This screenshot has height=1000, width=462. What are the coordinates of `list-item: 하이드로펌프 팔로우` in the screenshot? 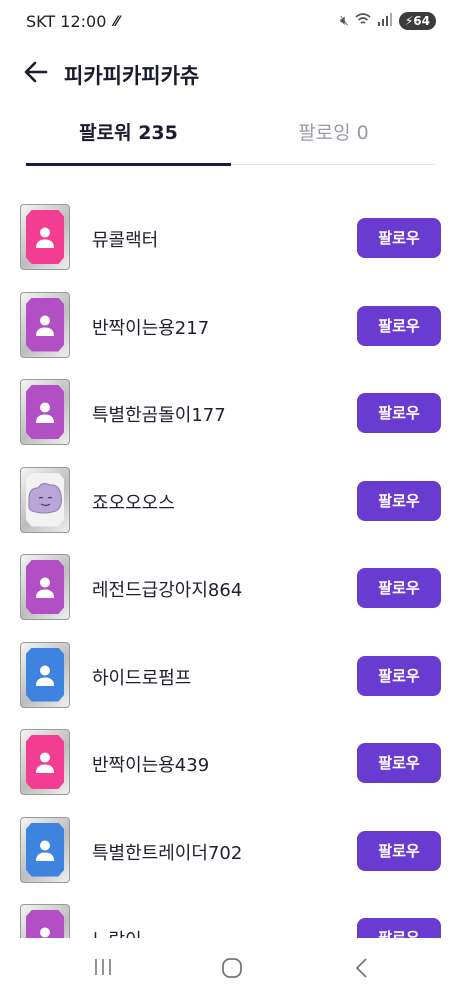 It's located at (231, 679).